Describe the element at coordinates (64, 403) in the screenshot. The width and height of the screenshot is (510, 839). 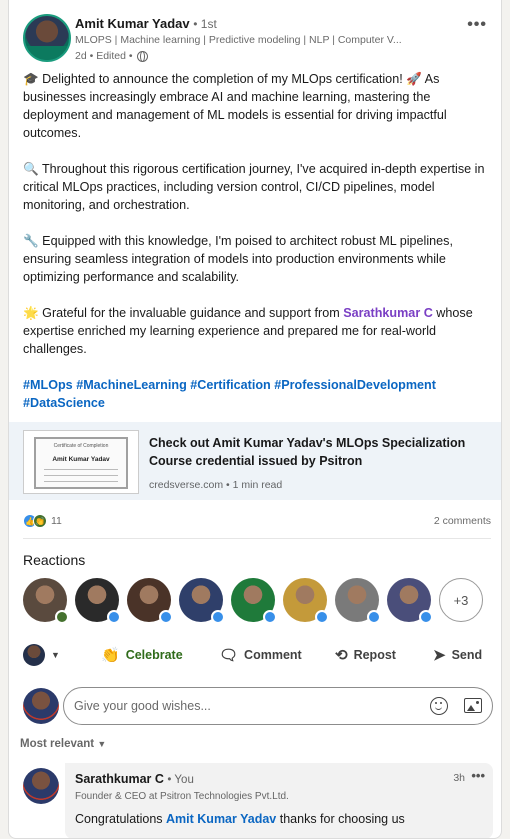
I see `hashtag-link: #DataScience` at that location.